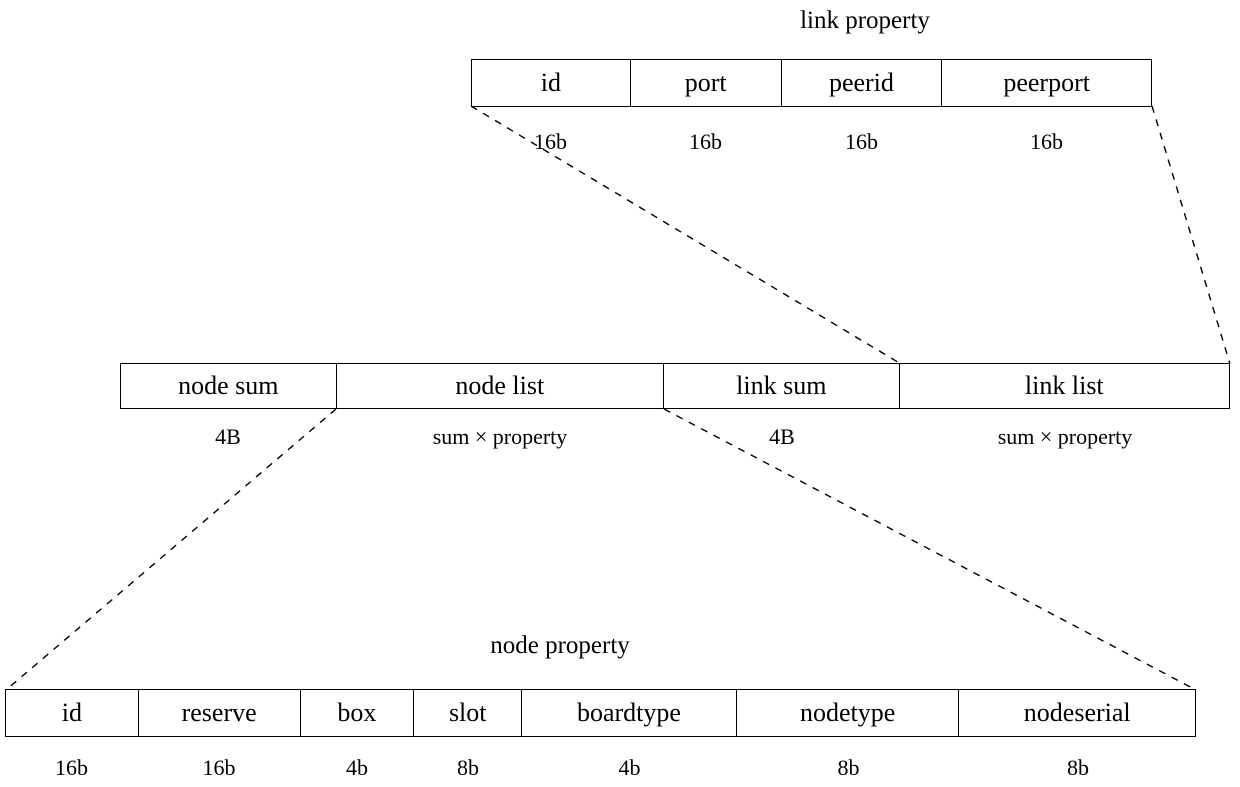  I want to click on node-size-boardtype: 4b, so click(629, 767).